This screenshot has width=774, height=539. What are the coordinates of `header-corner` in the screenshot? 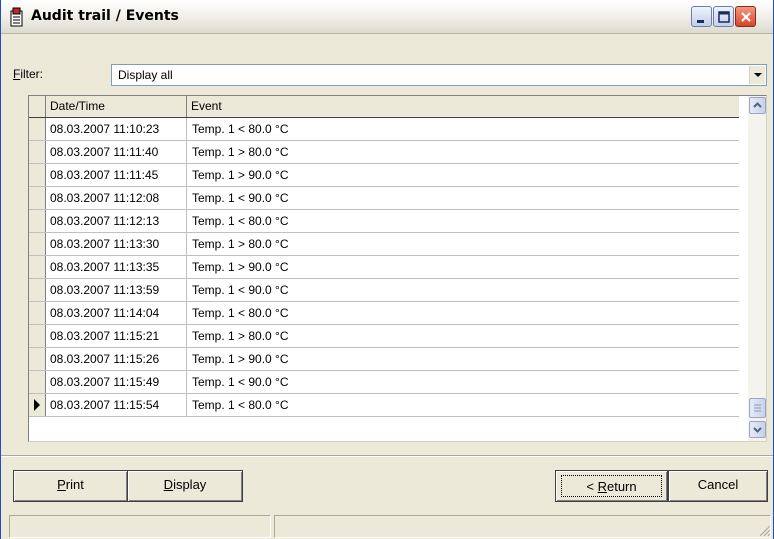 It's located at (37, 106).